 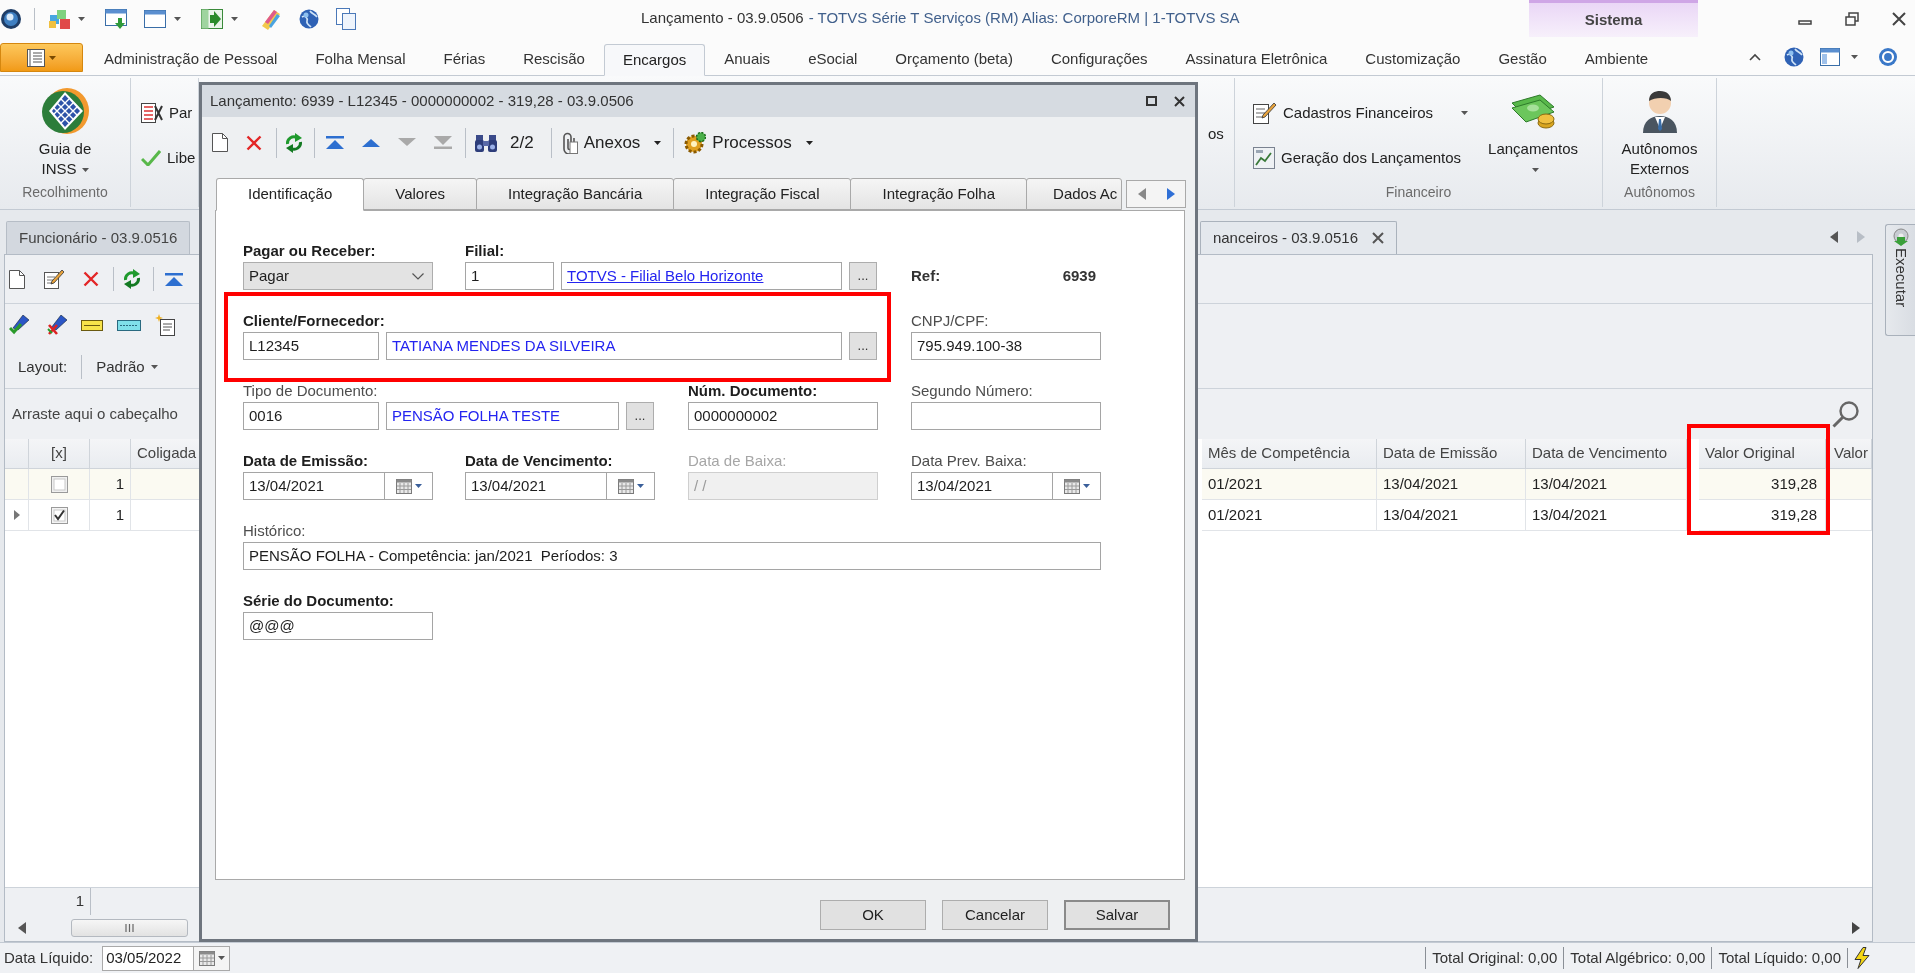 What do you see at coordinates (873, 915) in the screenshot?
I see `dialog-button: OK` at bounding box center [873, 915].